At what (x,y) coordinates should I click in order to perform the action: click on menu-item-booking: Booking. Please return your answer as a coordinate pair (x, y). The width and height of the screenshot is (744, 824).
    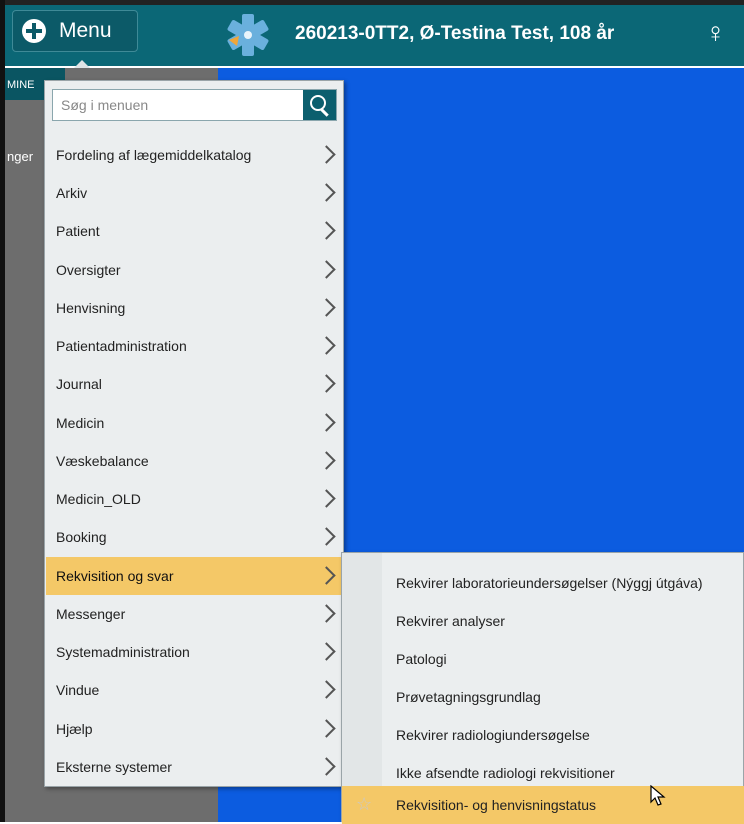
    Looking at the image, I should click on (194, 537).